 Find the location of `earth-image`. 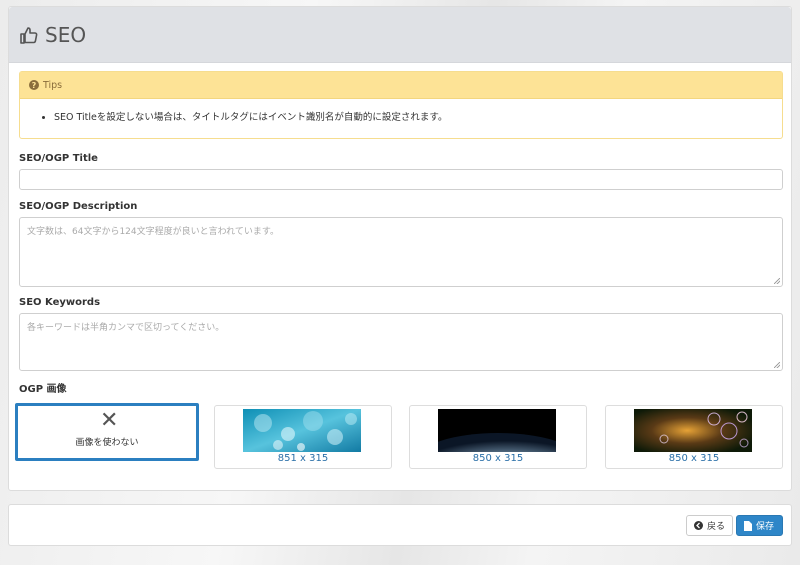

earth-image is located at coordinates (497, 430).